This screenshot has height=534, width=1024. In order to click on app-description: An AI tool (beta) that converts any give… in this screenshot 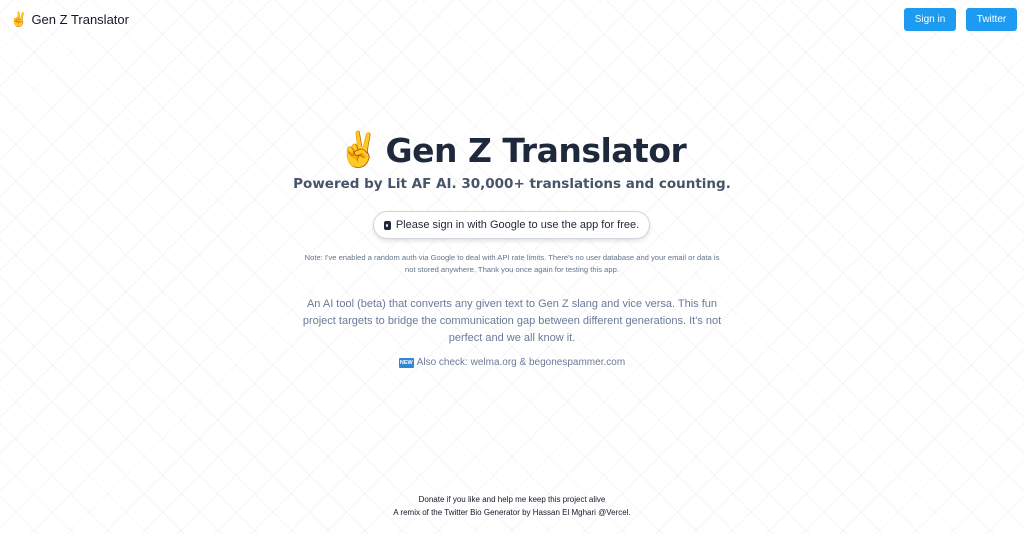, I will do `click(512, 321)`.